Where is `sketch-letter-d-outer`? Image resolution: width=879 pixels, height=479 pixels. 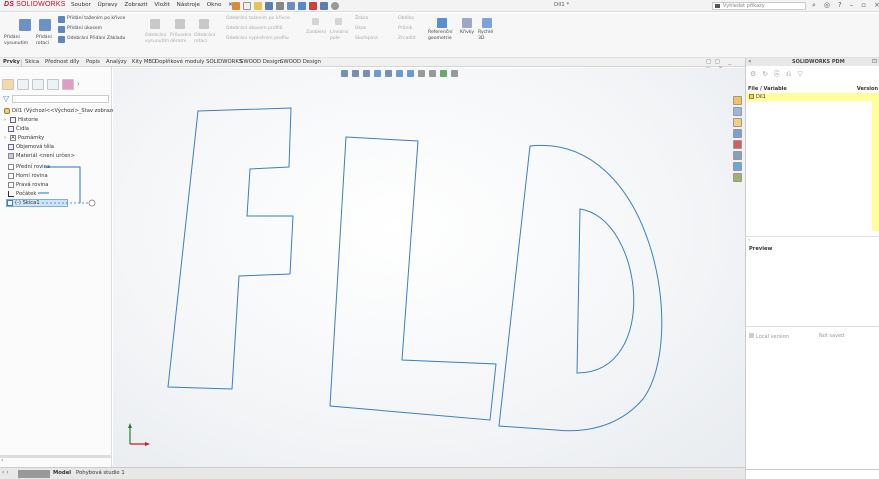 sketch-letter-d-outer is located at coordinates (580, 288).